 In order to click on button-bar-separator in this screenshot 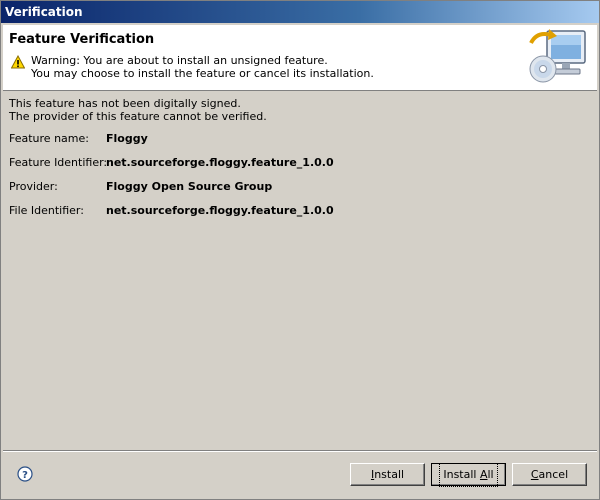, I will do `click(300, 451)`.